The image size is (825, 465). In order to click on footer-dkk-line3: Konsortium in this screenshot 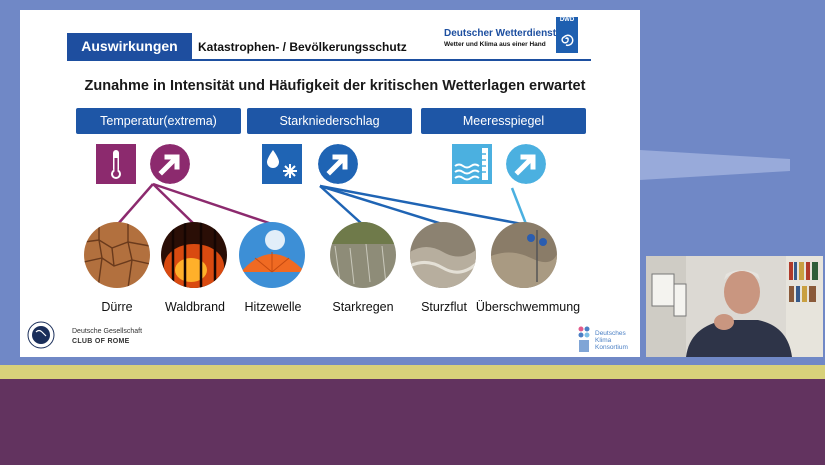, I will do `click(611, 347)`.